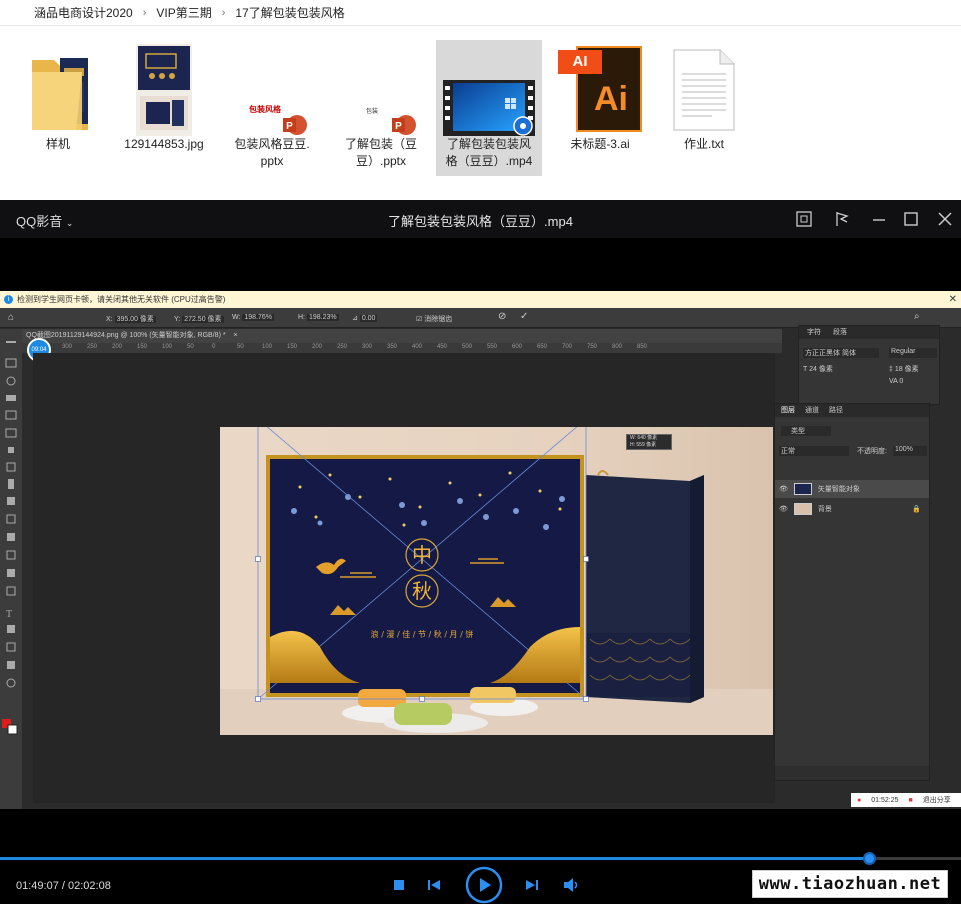  I want to click on file-item-video: 了解包装包装风 格（豆豆）.mp4, so click(489, 108).